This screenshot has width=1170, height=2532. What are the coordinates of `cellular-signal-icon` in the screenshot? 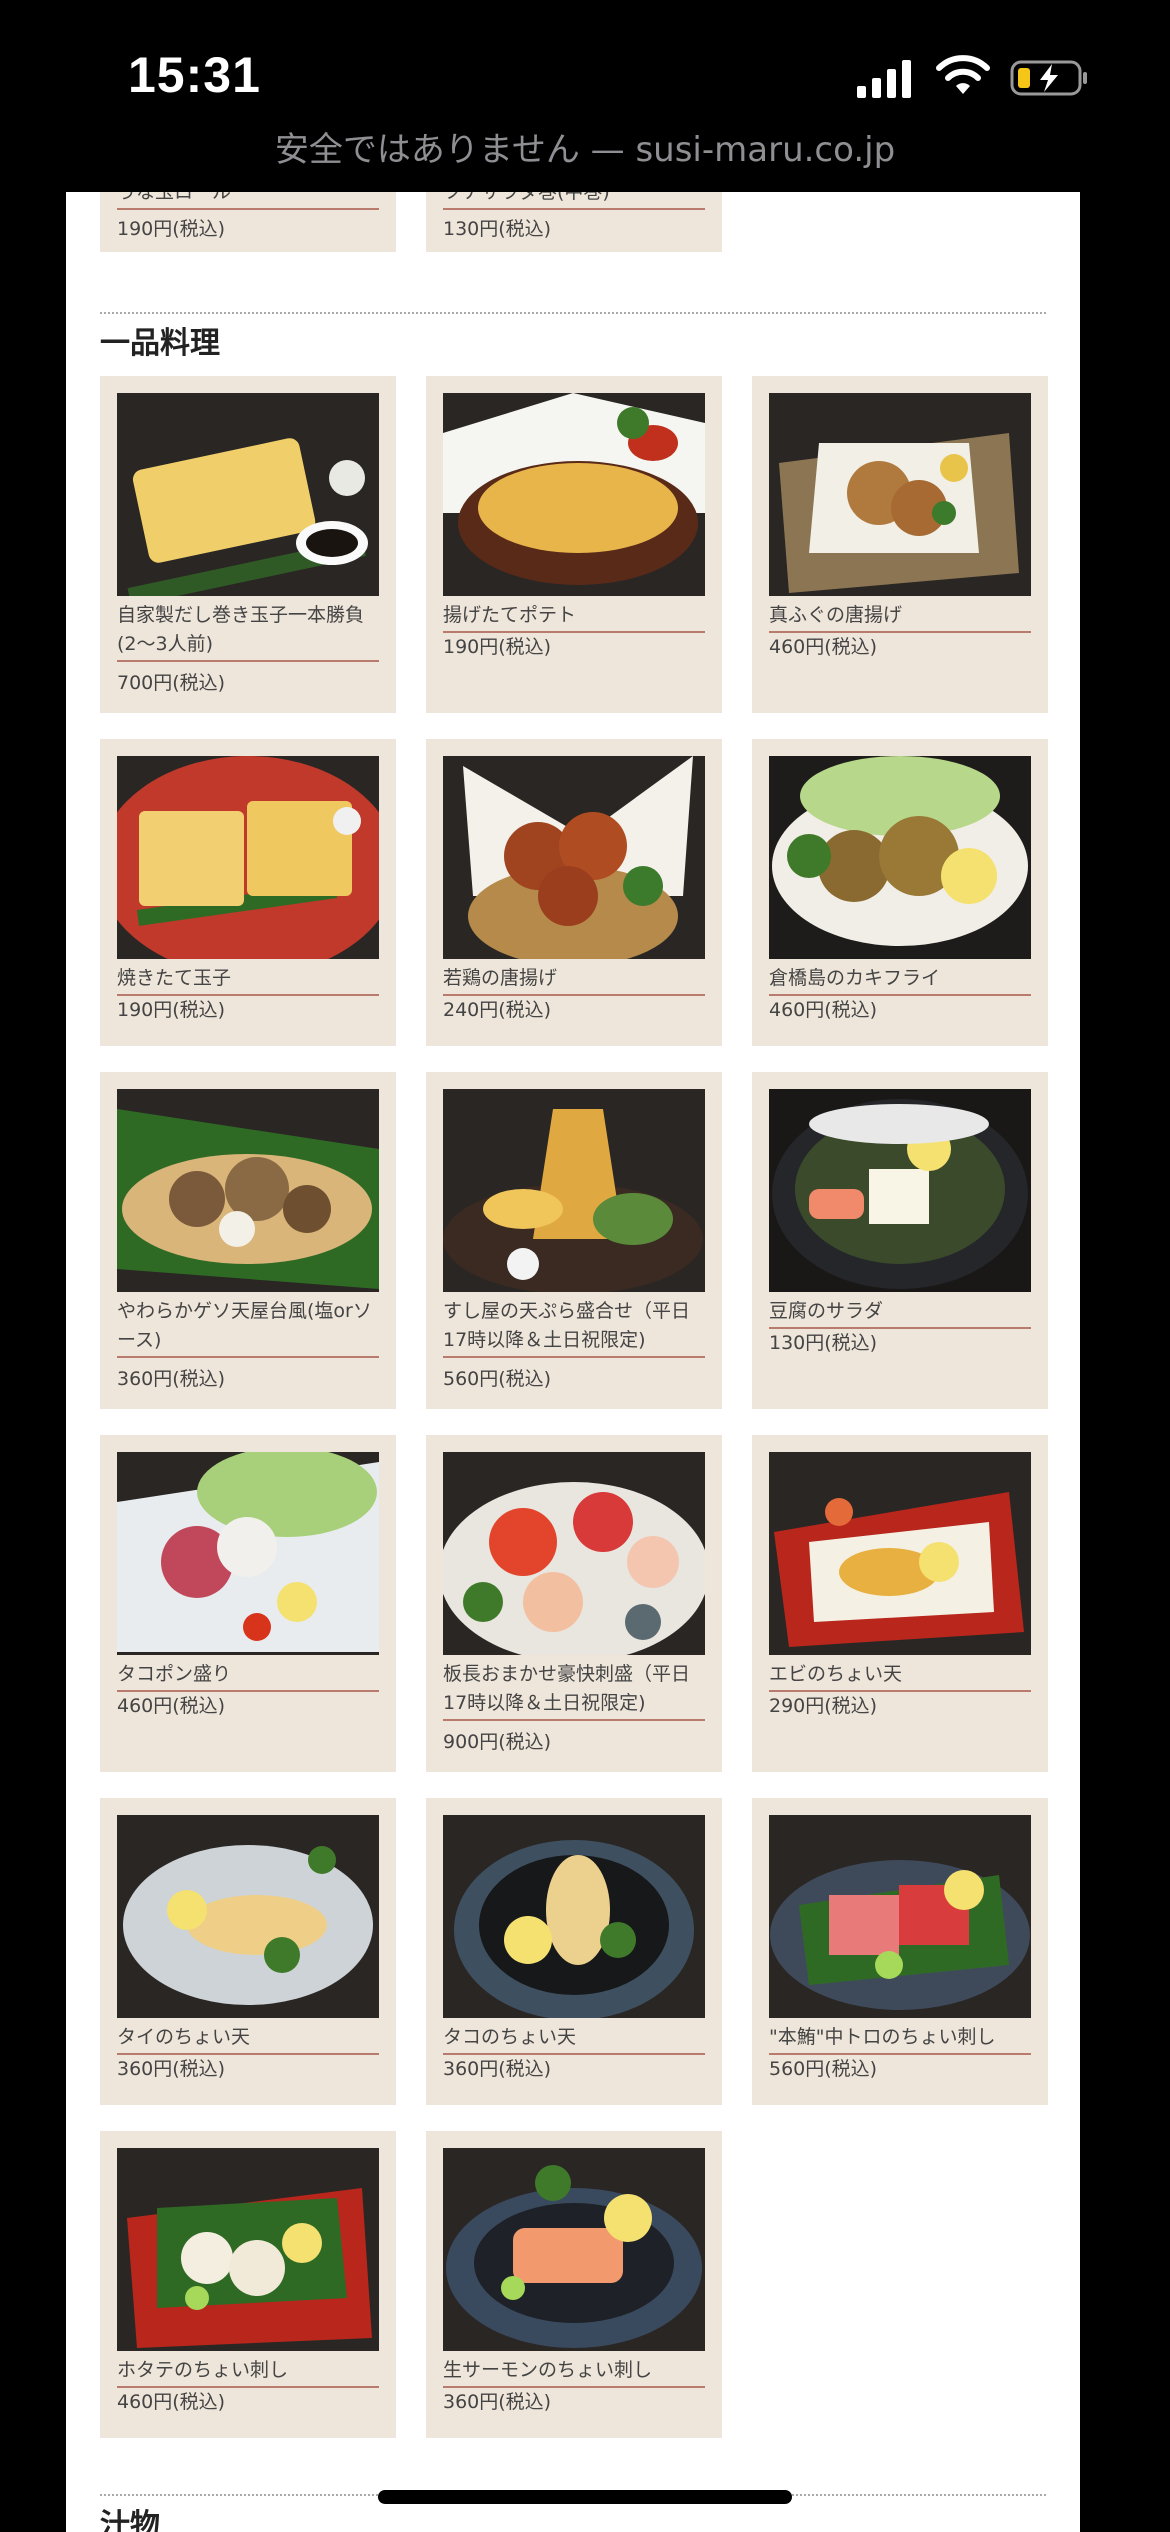 It's located at (884, 79).